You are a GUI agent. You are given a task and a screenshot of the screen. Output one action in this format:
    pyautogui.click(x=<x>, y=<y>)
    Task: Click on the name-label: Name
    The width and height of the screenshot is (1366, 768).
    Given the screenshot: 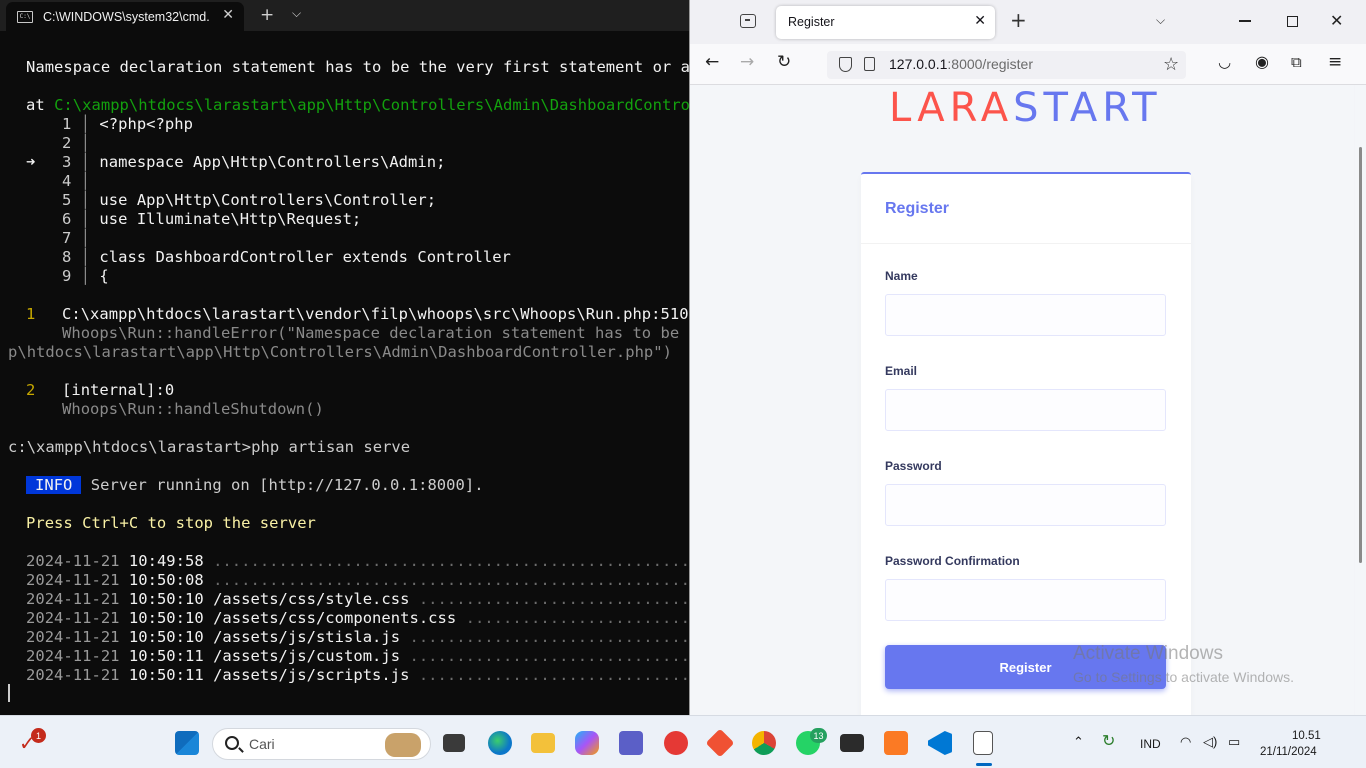 What is the action you would take?
    pyautogui.click(x=901, y=276)
    